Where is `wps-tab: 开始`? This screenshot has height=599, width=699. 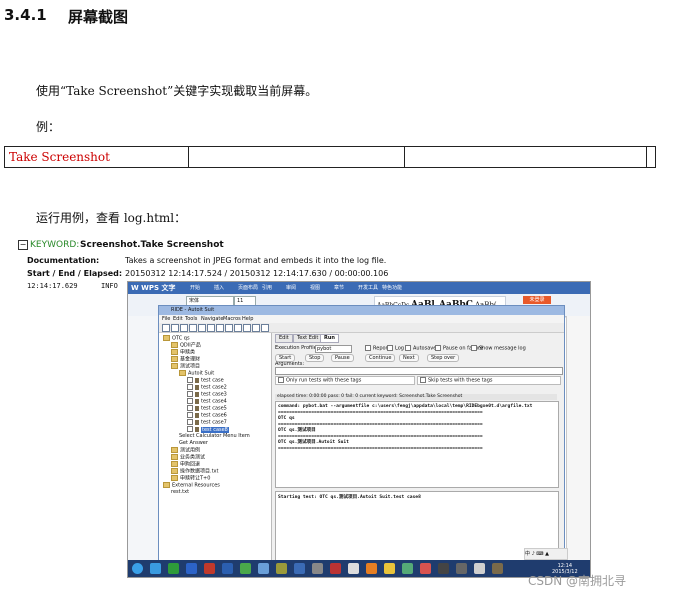
wps-tab: 开始 is located at coordinates (195, 287).